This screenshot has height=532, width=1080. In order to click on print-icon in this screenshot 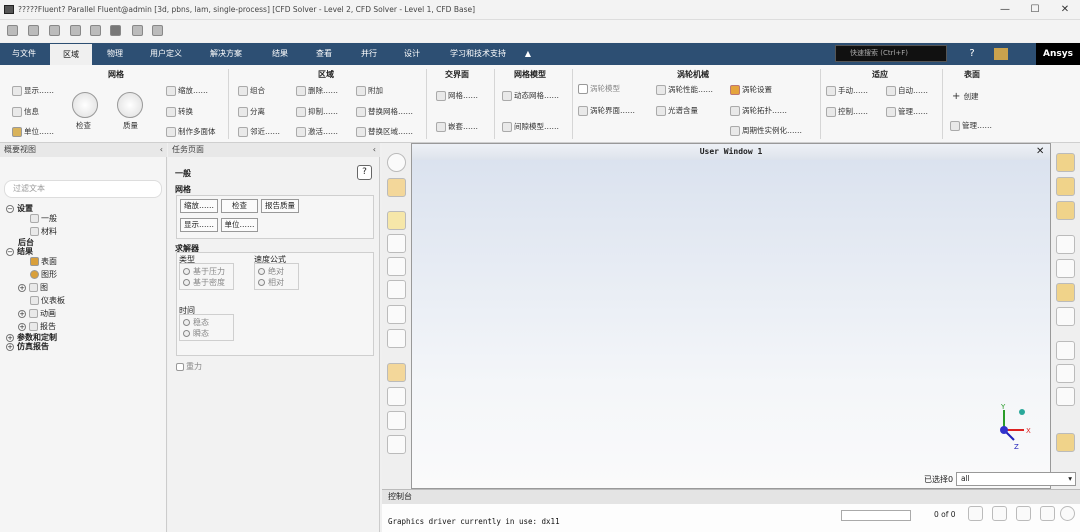, I will do `click(137, 30)`.